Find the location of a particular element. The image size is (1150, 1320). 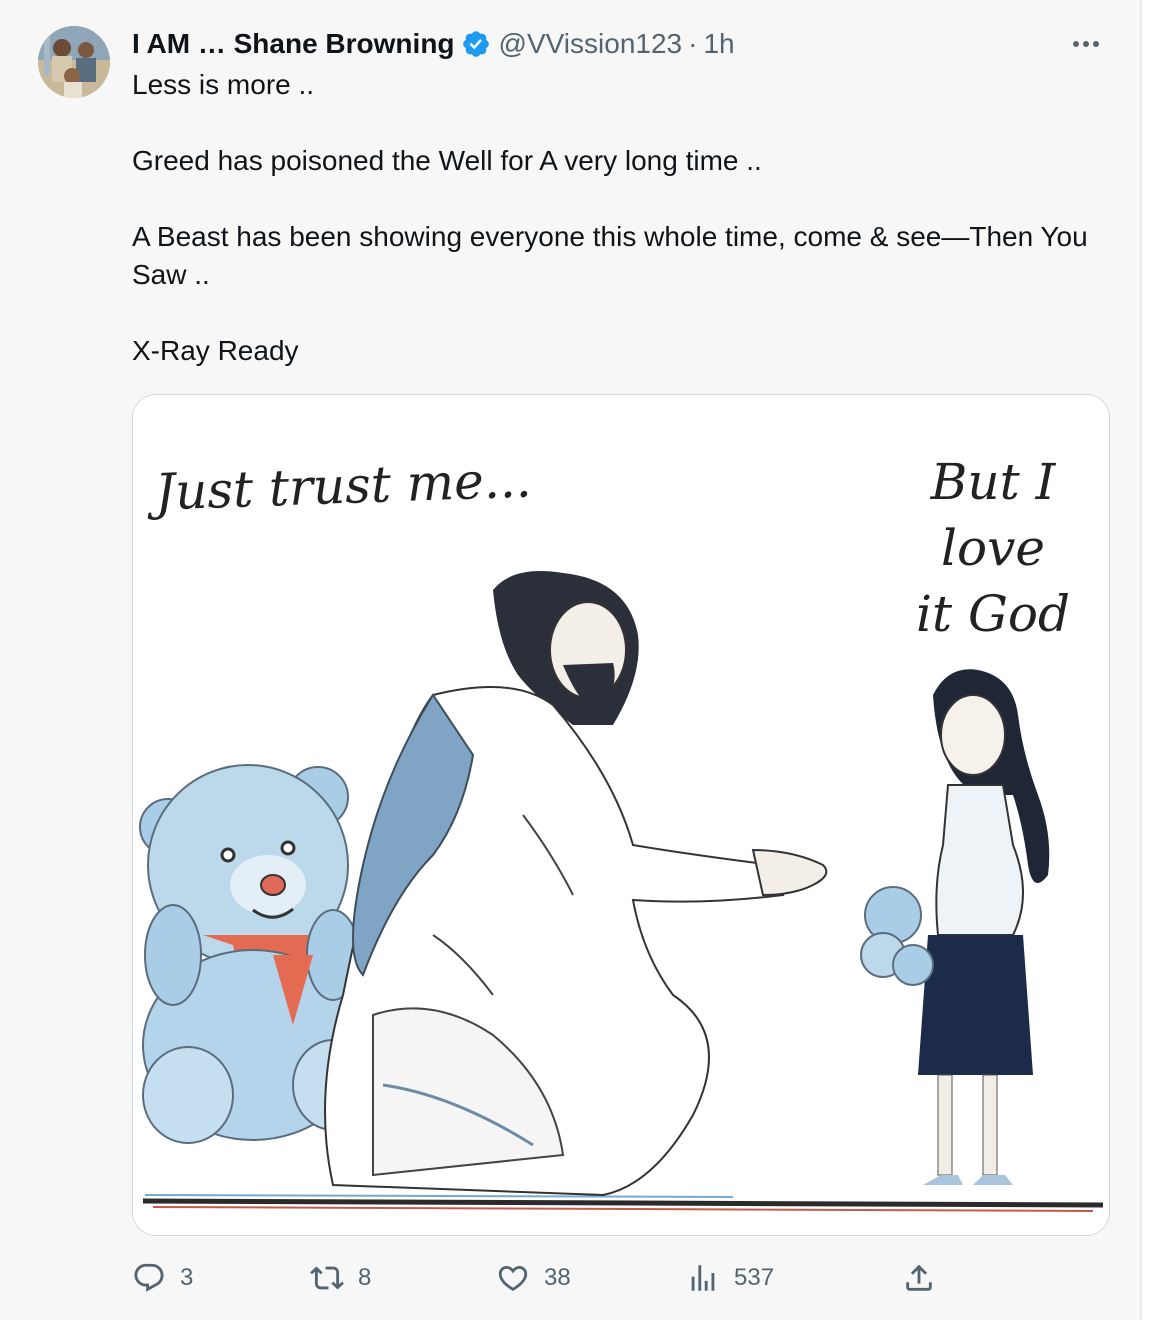

views-button: 537 is located at coordinates (730, 1278).